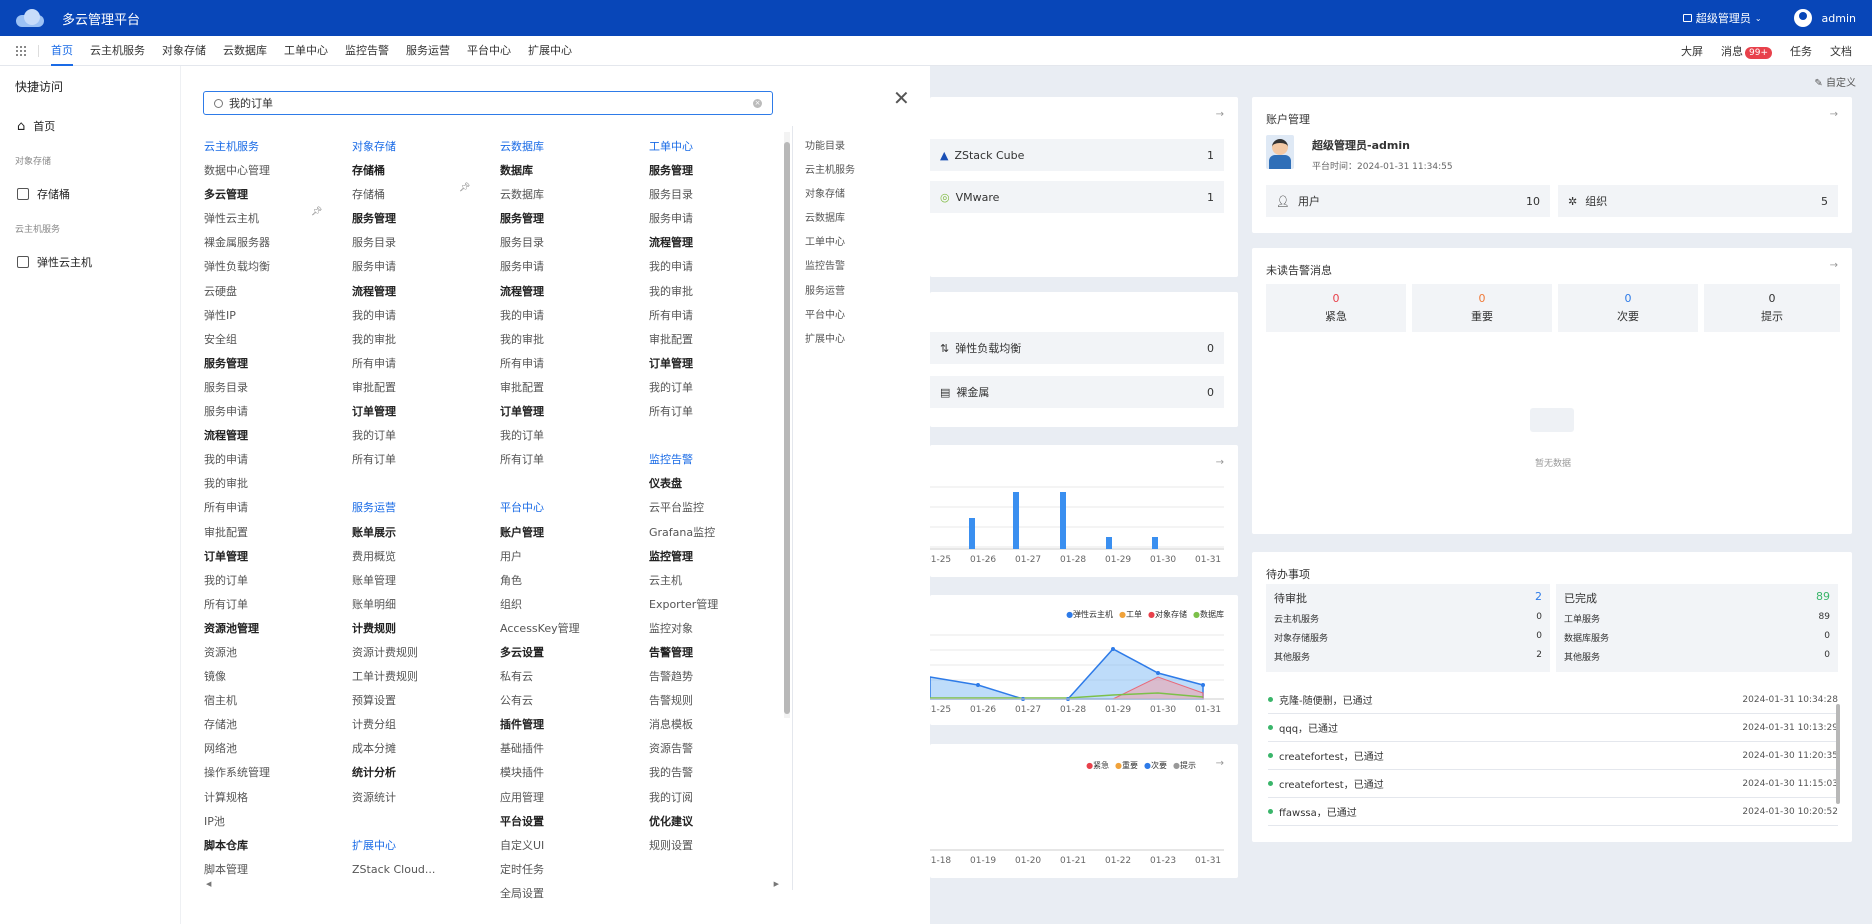 The height and width of the screenshot is (924, 1872). I want to click on menu-search-input: 我的订单 ×, so click(488, 103).